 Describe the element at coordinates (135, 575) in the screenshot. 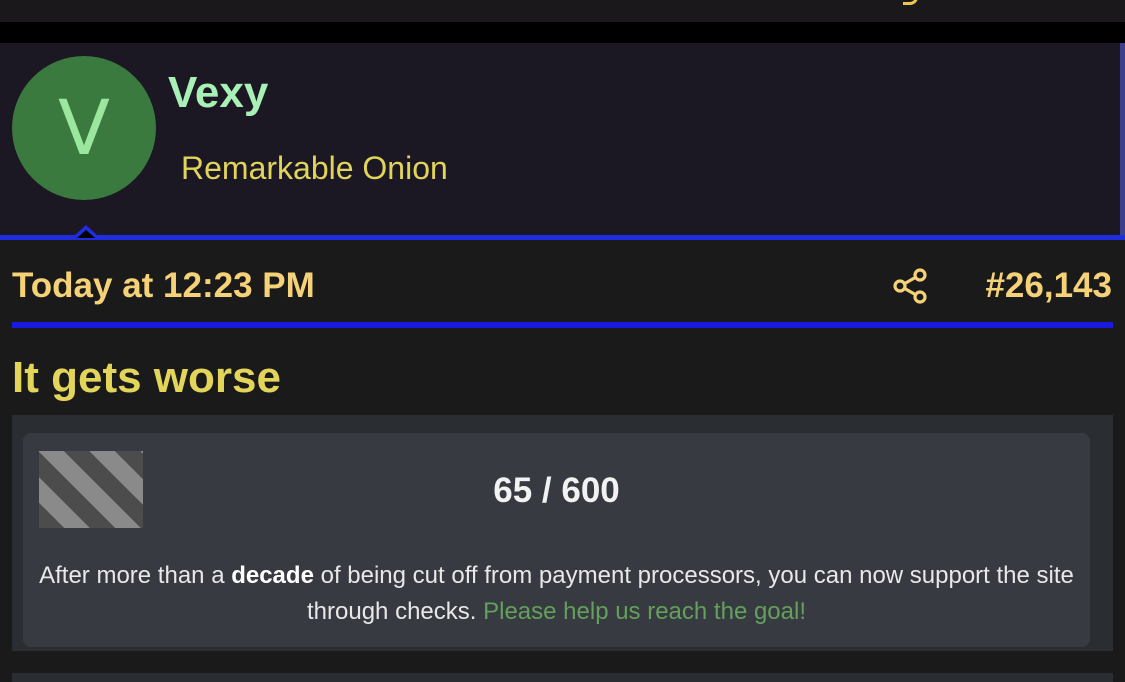

I see `notice-text-before: After more than a` at that location.